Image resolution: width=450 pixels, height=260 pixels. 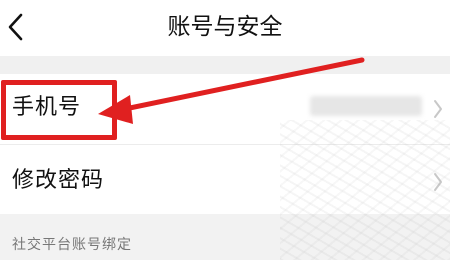 What do you see at coordinates (58, 180) in the screenshot?
I see `change-password-label: 修改密码` at bounding box center [58, 180].